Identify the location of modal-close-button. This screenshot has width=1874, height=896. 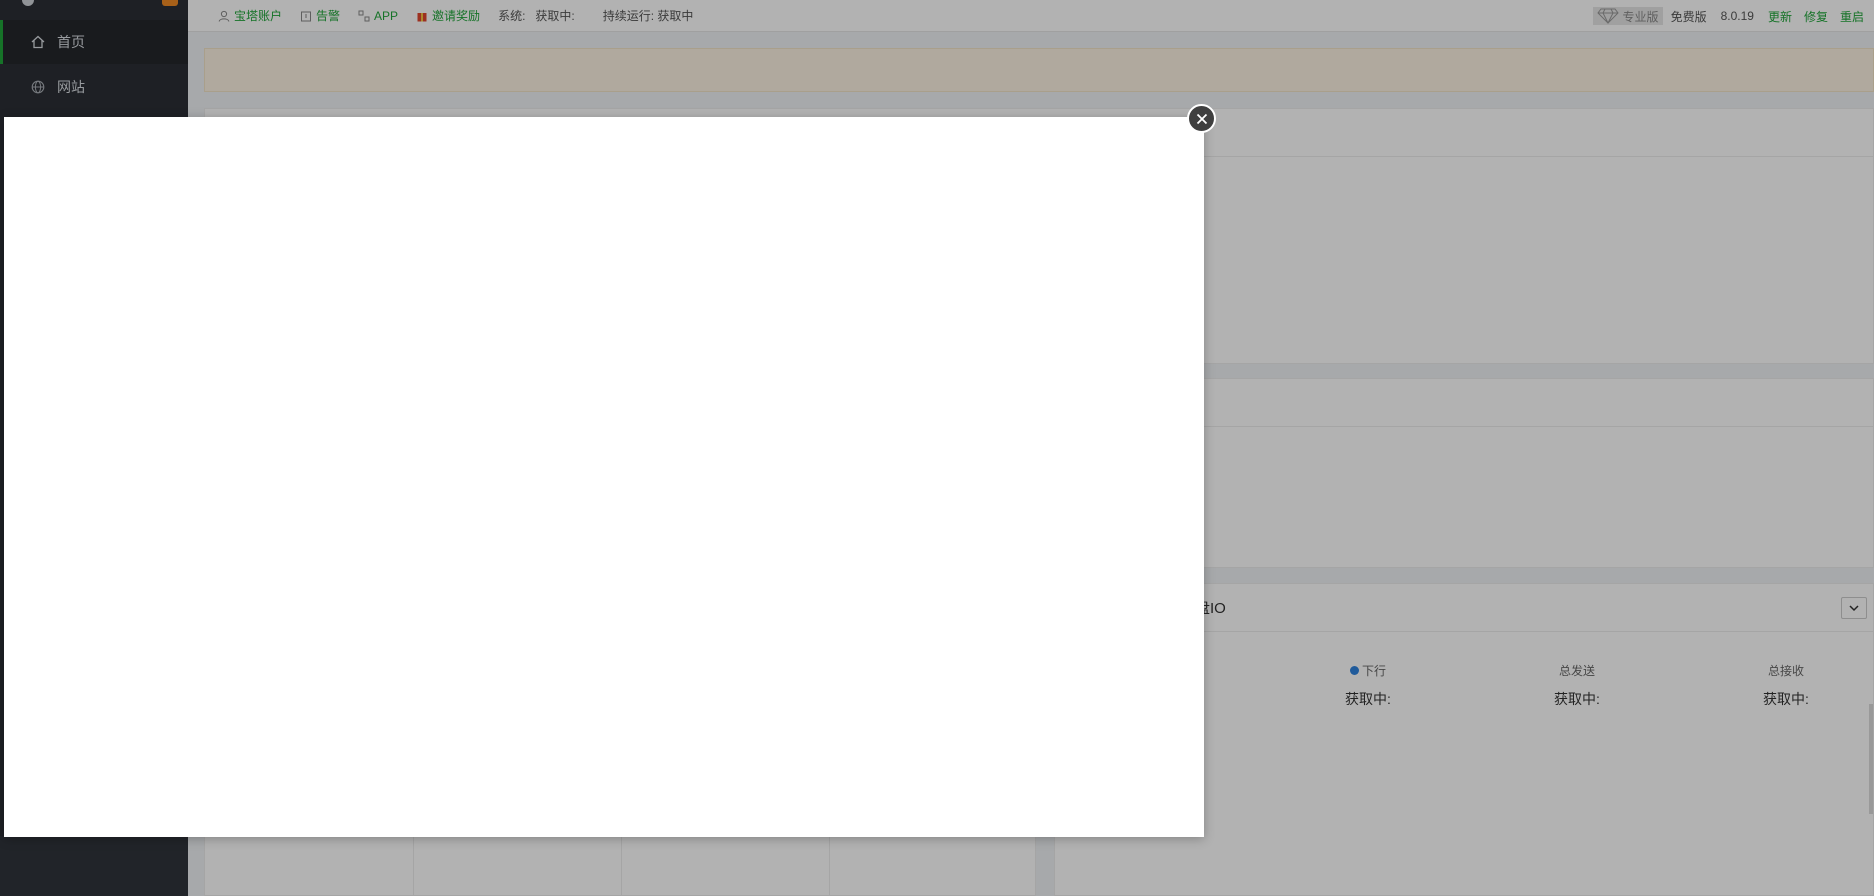
(1201, 118).